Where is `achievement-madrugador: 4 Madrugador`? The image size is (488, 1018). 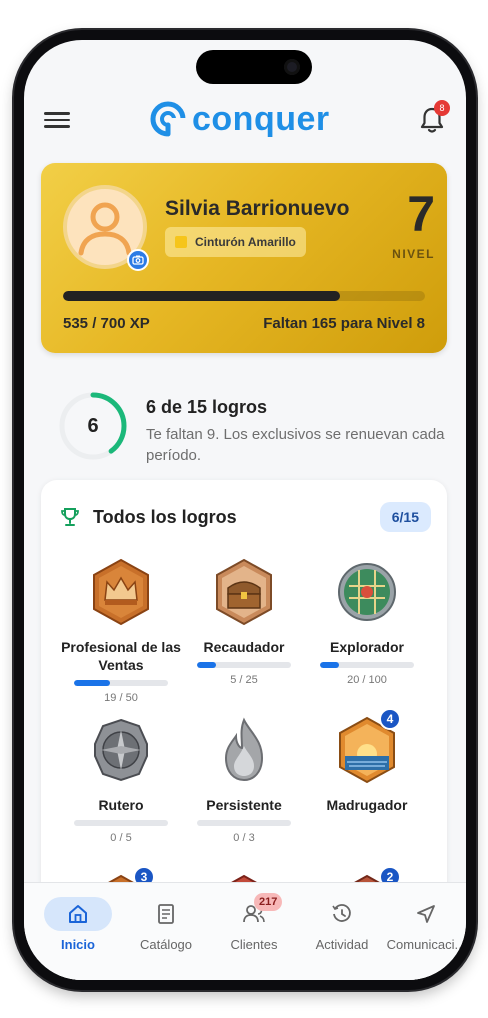 achievement-madrugador: 4 Madrugador is located at coordinates (367, 761).